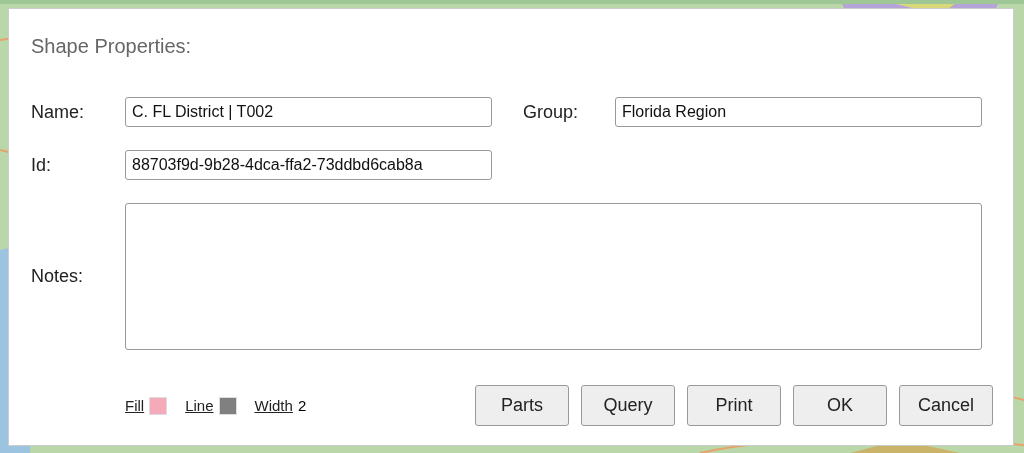 This screenshot has height=453, width=1024. Describe the element at coordinates (57, 112) in the screenshot. I see `field-label: Name:` at that location.